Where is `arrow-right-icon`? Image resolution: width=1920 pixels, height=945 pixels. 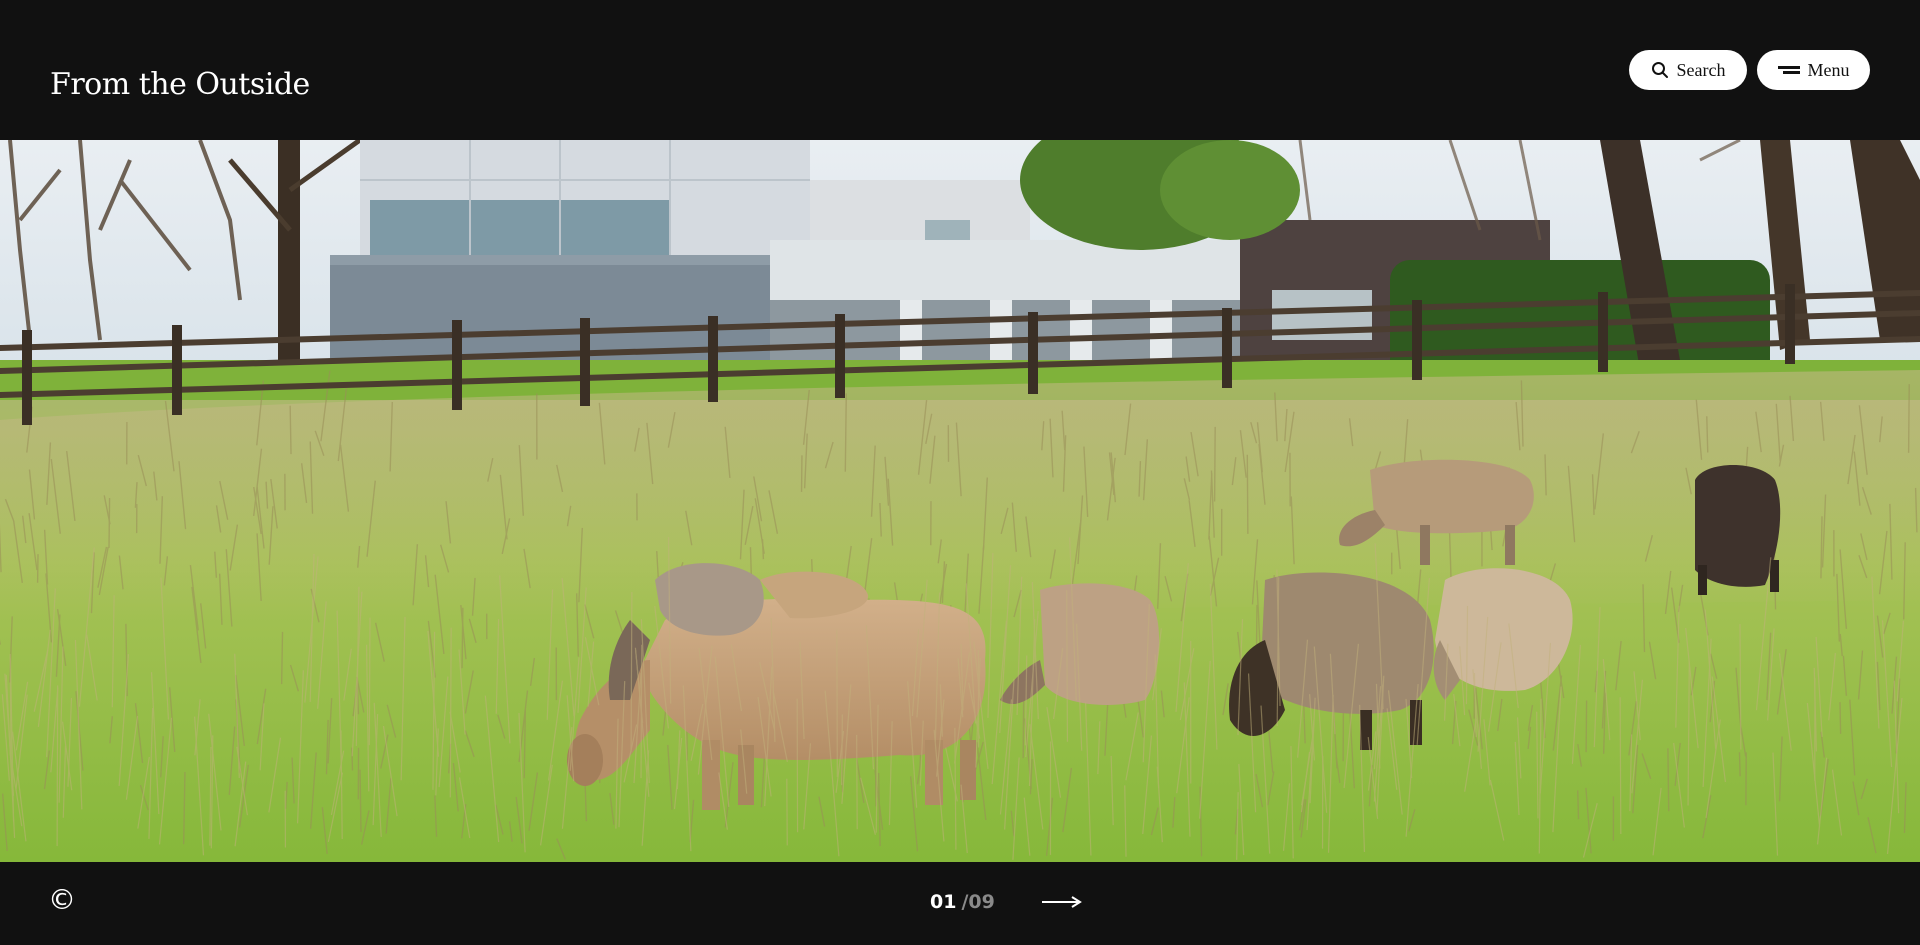 arrow-right-icon is located at coordinates (1062, 906).